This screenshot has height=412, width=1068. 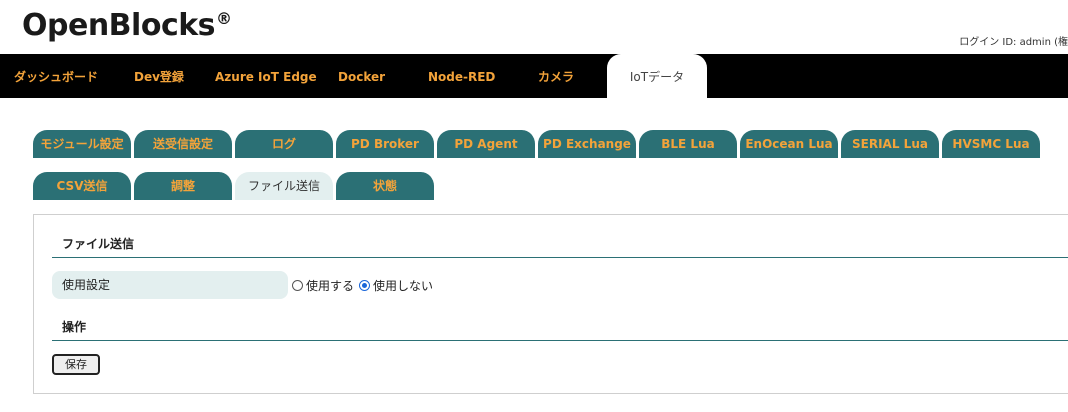 I want to click on section-title-operation: 操作, so click(x=560, y=327).